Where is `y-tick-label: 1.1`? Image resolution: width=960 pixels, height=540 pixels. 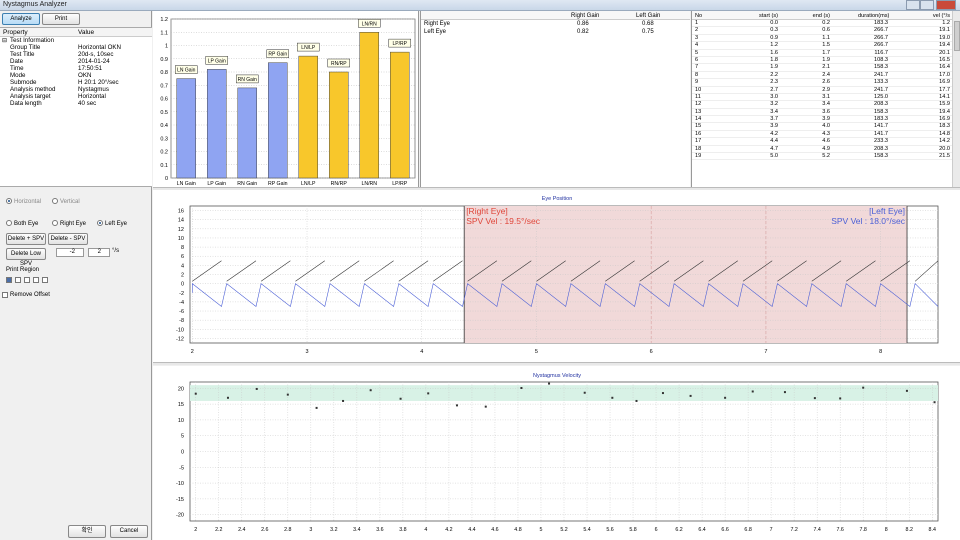 y-tick-label: 1.1 is located at coordinates (164, 33).